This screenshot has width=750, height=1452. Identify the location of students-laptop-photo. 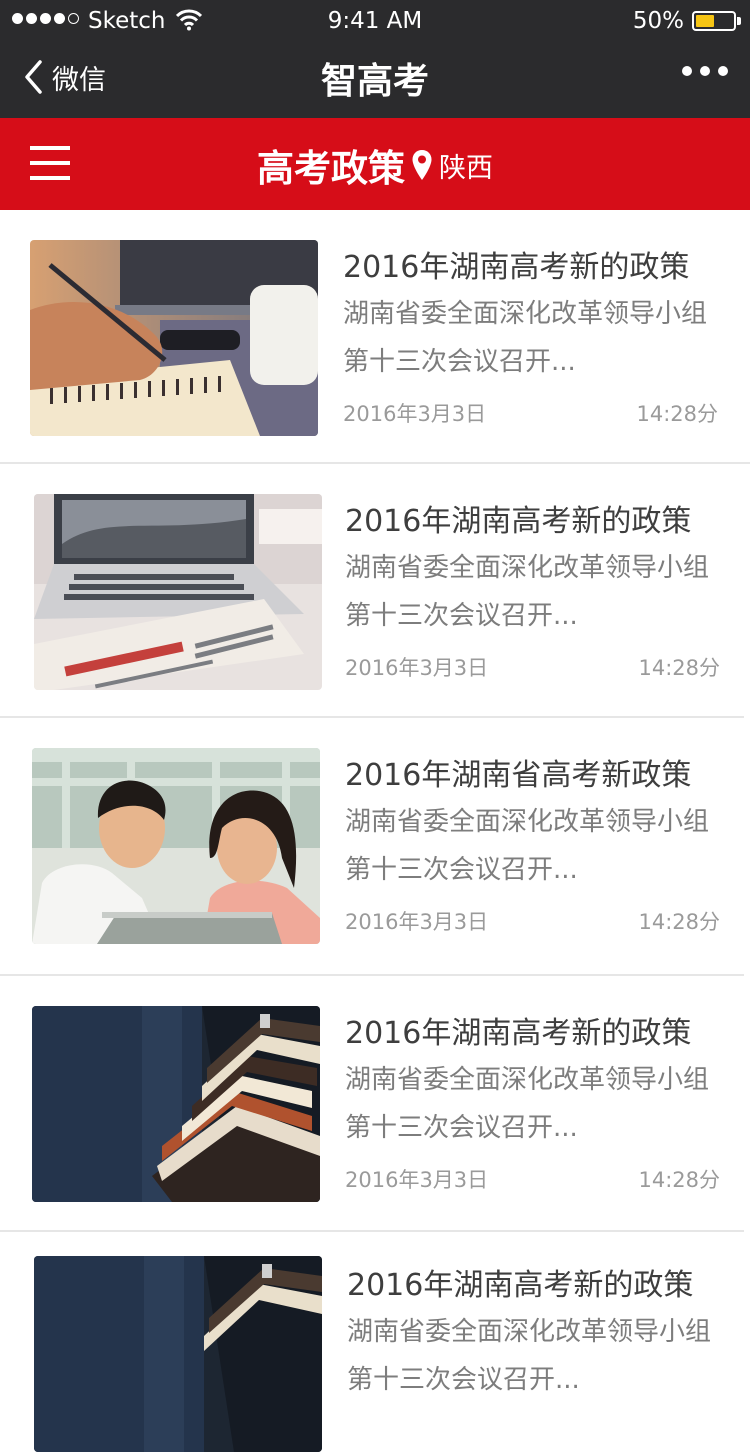
(176, 846).